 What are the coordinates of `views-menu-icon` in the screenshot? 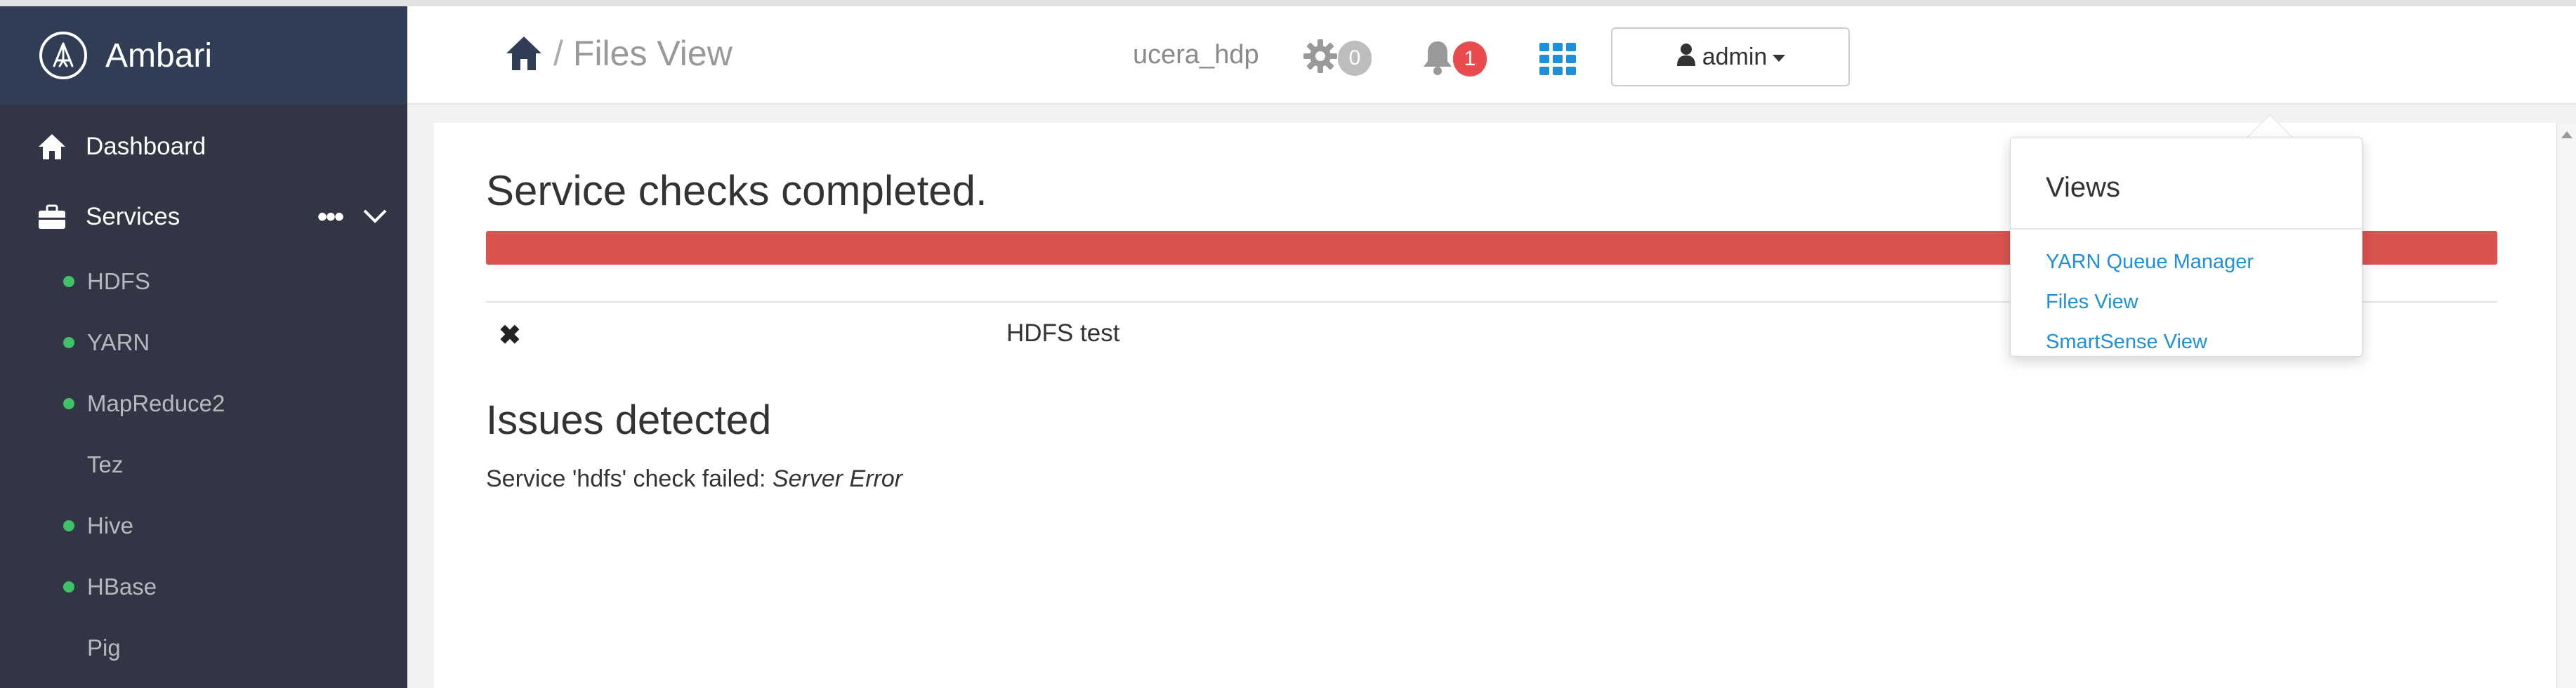 It's located at (1557, 59).